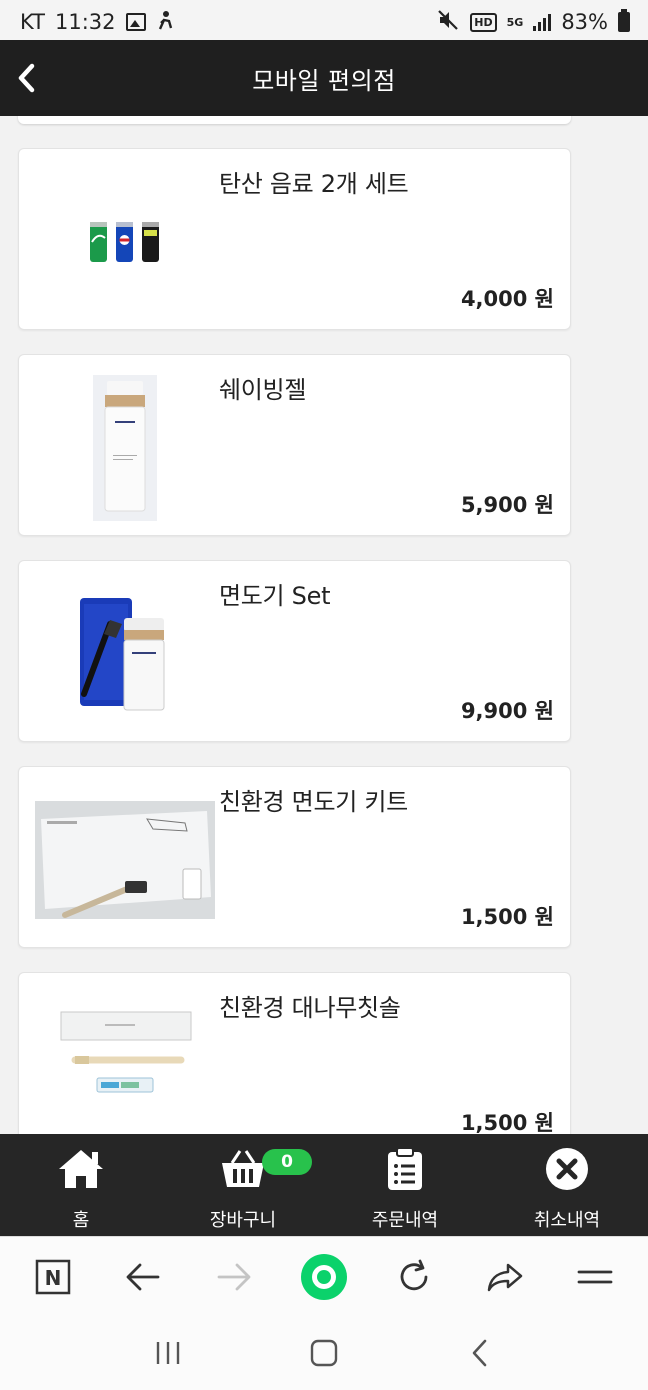  I want to click on tab-orders: 주문내역, so click(405, 1185).